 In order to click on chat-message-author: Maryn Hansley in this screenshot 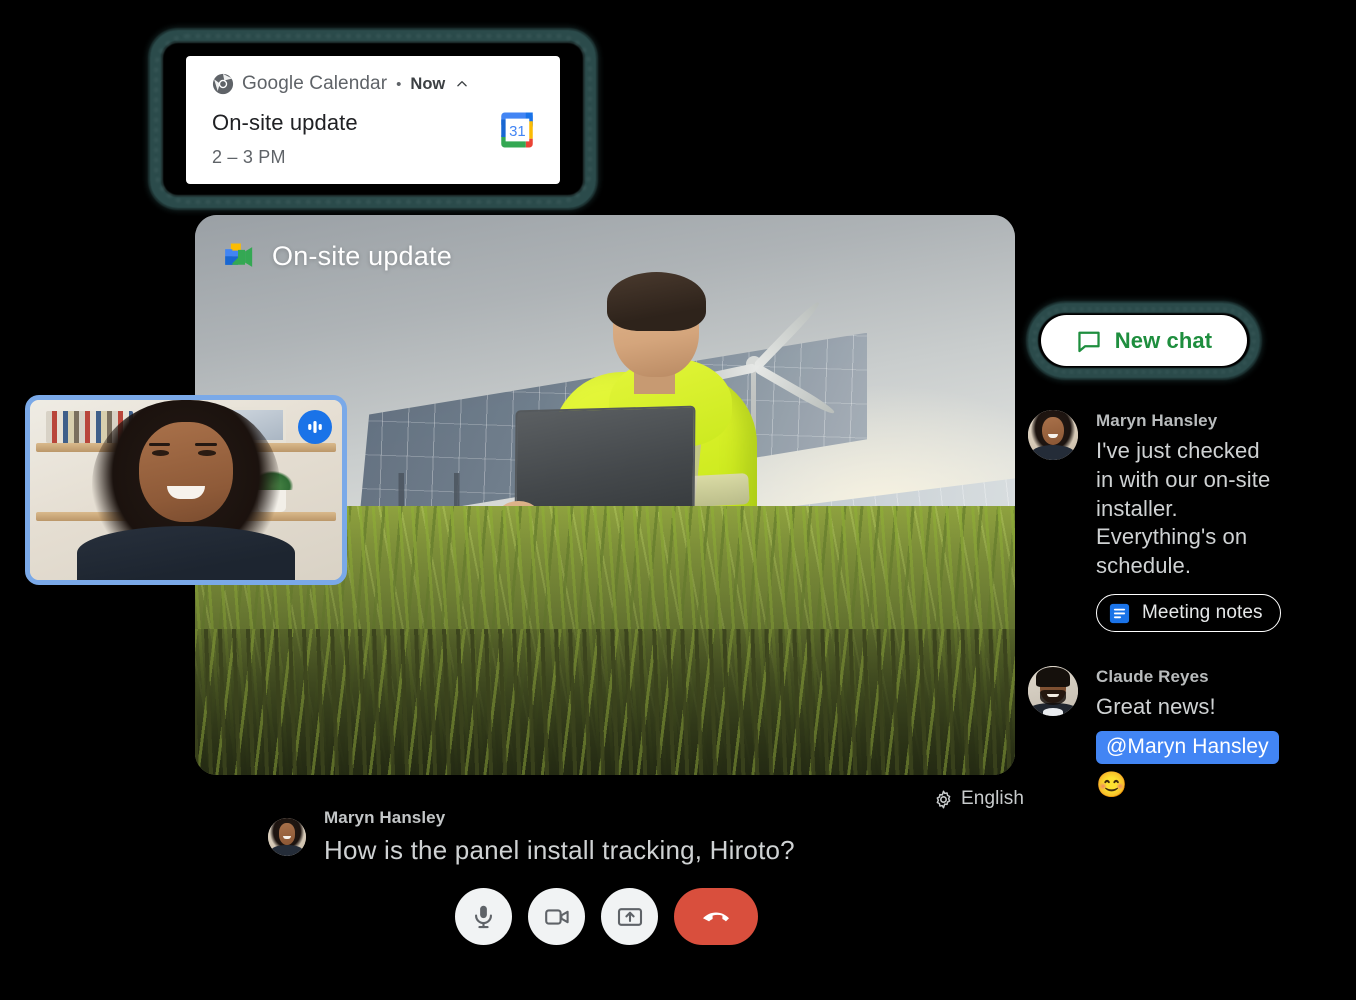, I will do `click(1157, 420)`.